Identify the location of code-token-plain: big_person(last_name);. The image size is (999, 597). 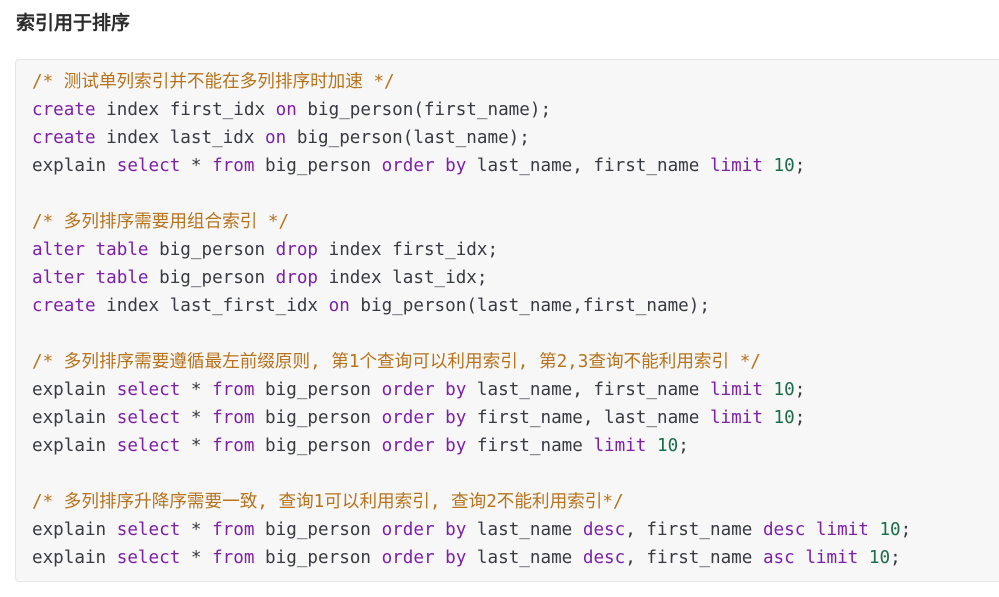
(408, 138).